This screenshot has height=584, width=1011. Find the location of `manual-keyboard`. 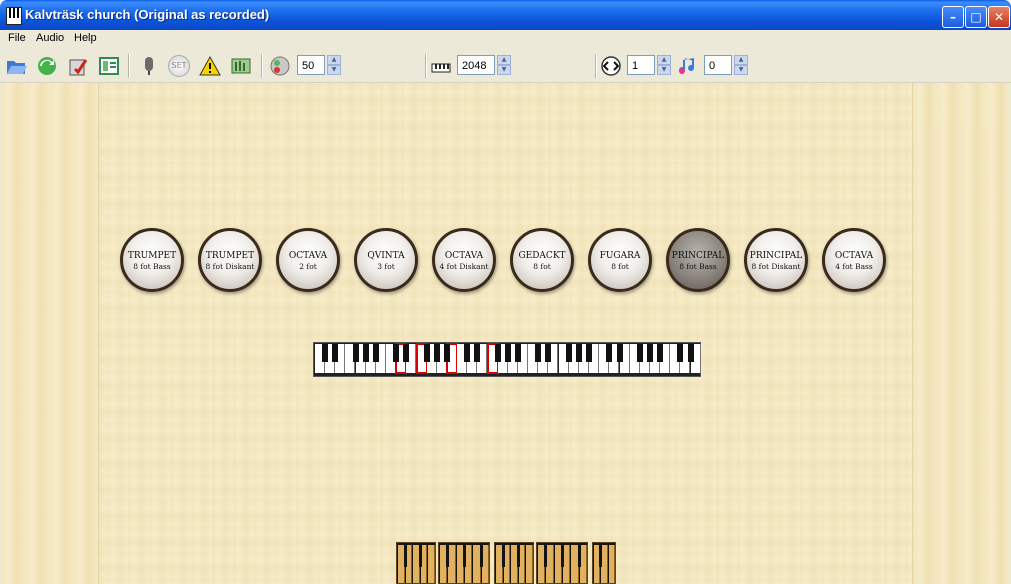

manual-keyboard is located at coordinates (507, 359).